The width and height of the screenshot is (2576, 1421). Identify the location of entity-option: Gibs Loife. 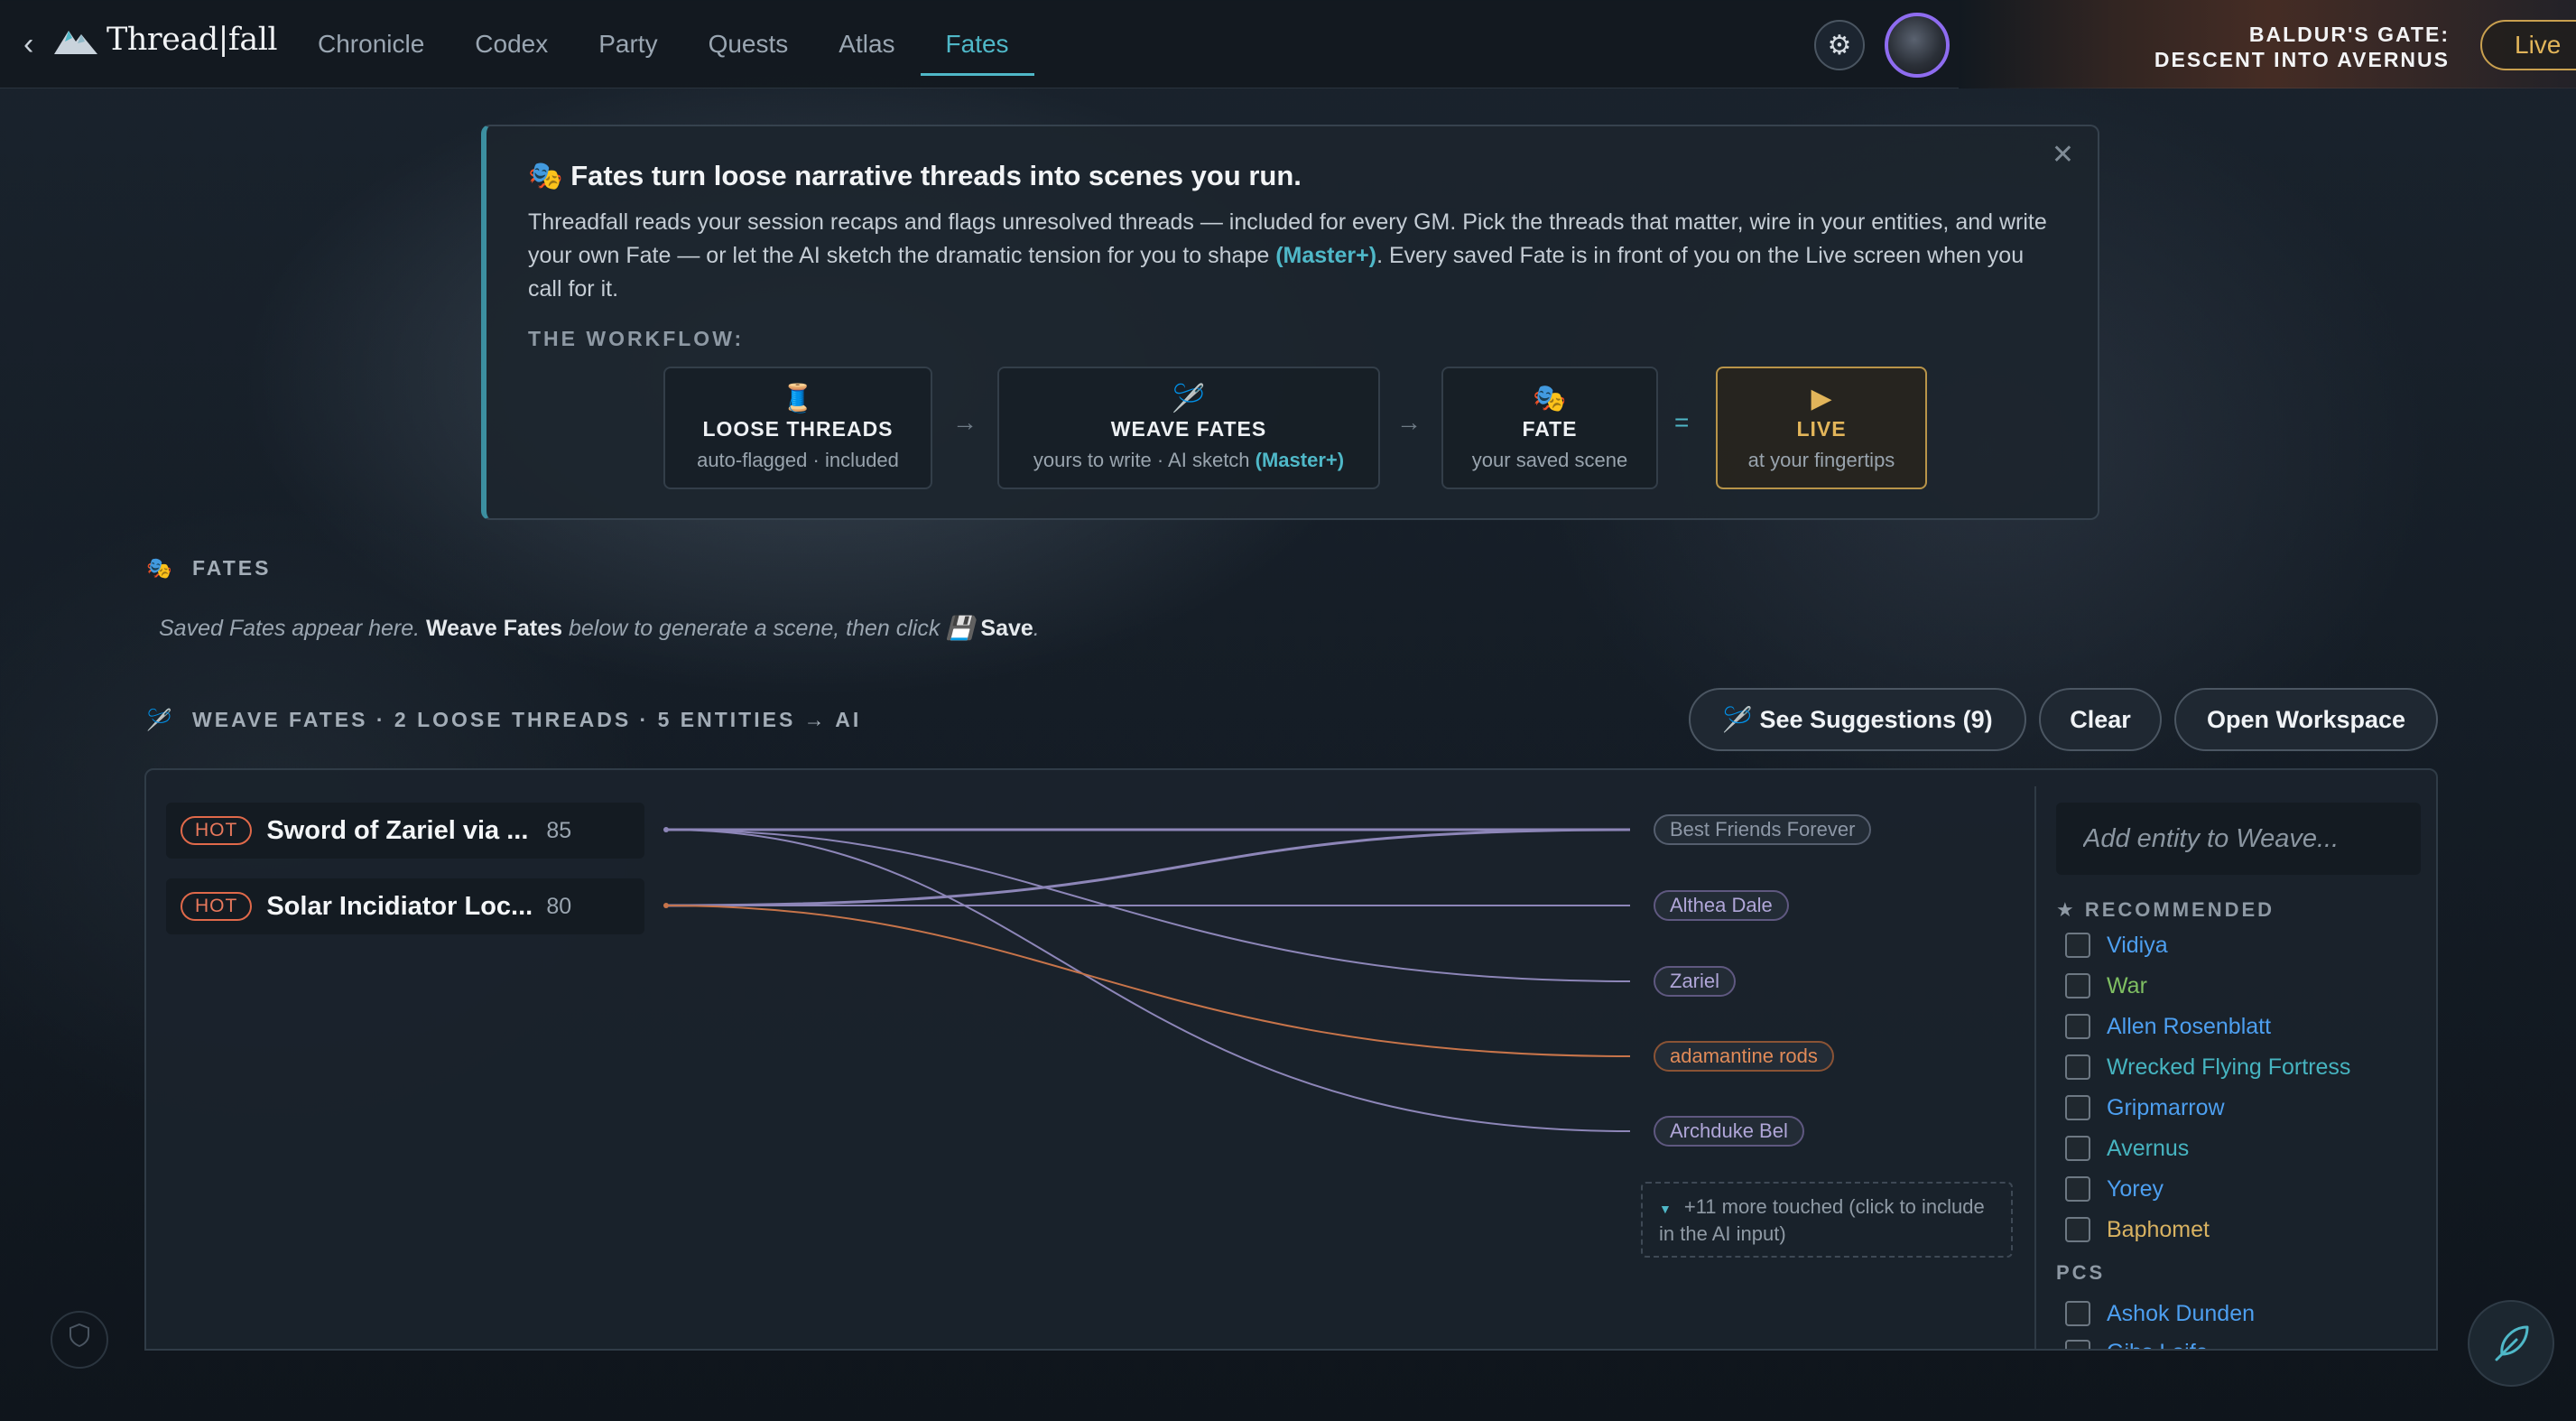
(2137, 1342).